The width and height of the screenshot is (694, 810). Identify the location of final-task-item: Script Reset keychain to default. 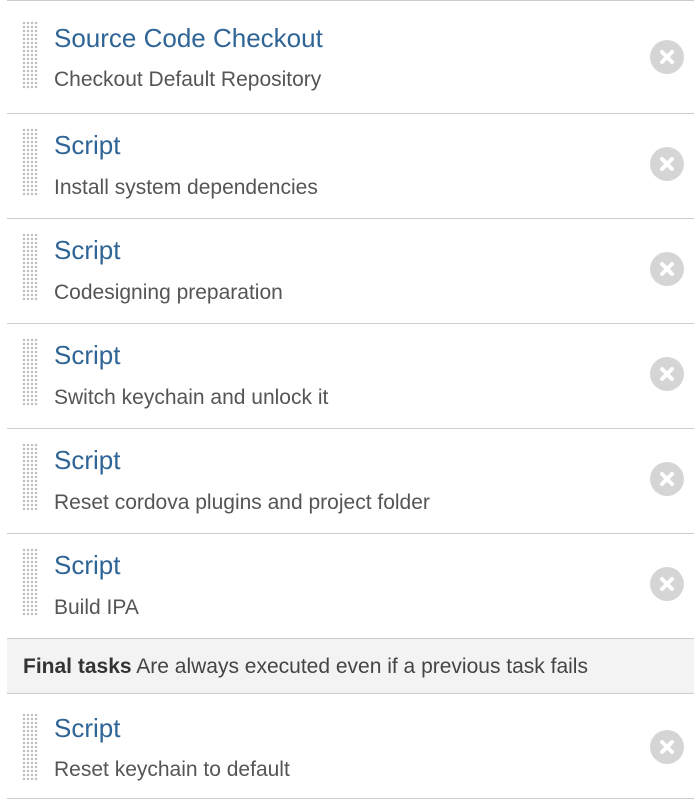
(350, 746).